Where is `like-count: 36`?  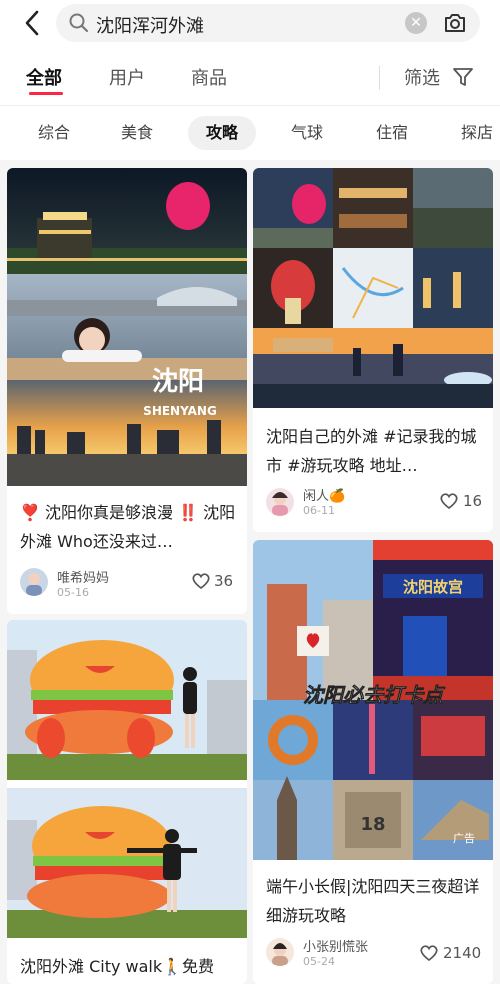 like-count: 36 is located at coordinates (224, 581).